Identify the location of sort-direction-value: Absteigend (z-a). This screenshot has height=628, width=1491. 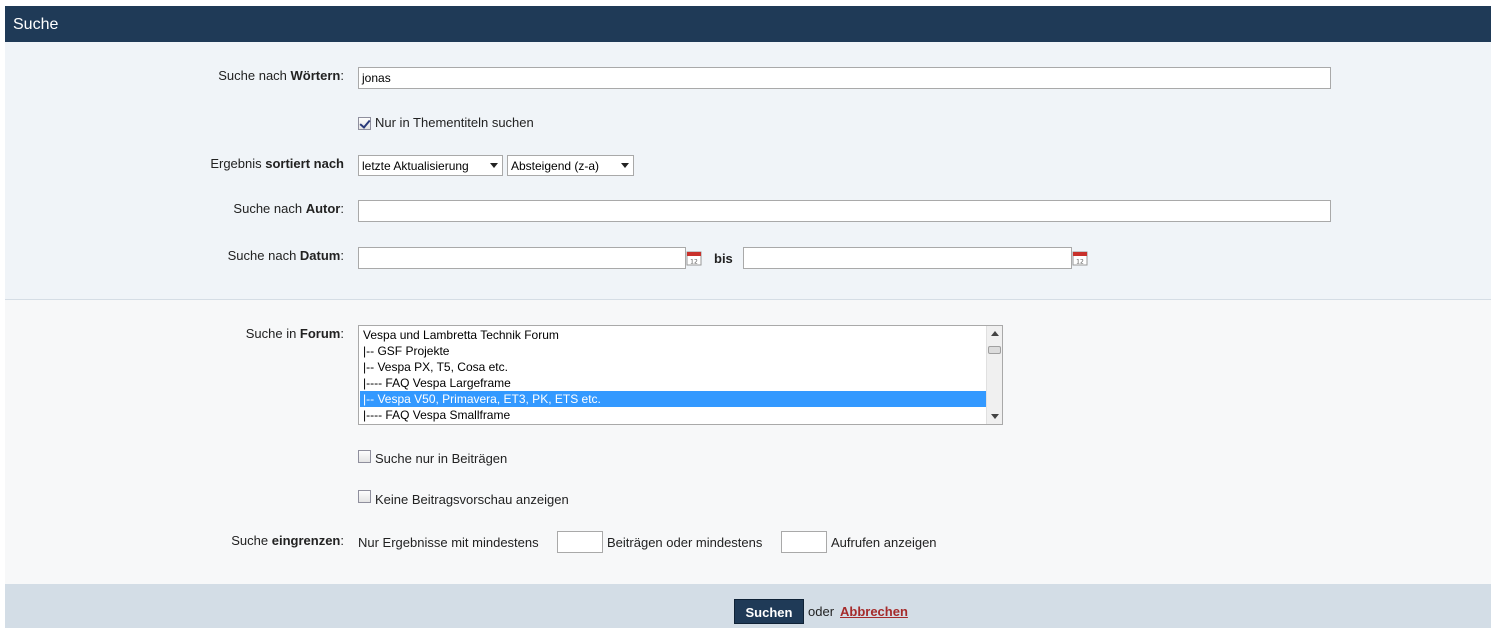
(555, 166).